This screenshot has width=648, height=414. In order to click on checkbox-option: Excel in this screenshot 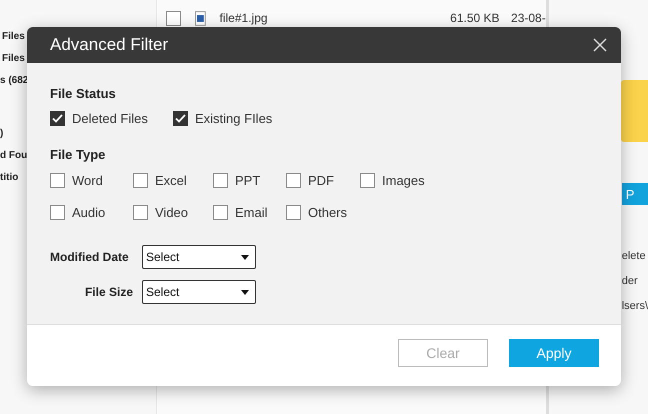, I will do `click(160, 180)`.